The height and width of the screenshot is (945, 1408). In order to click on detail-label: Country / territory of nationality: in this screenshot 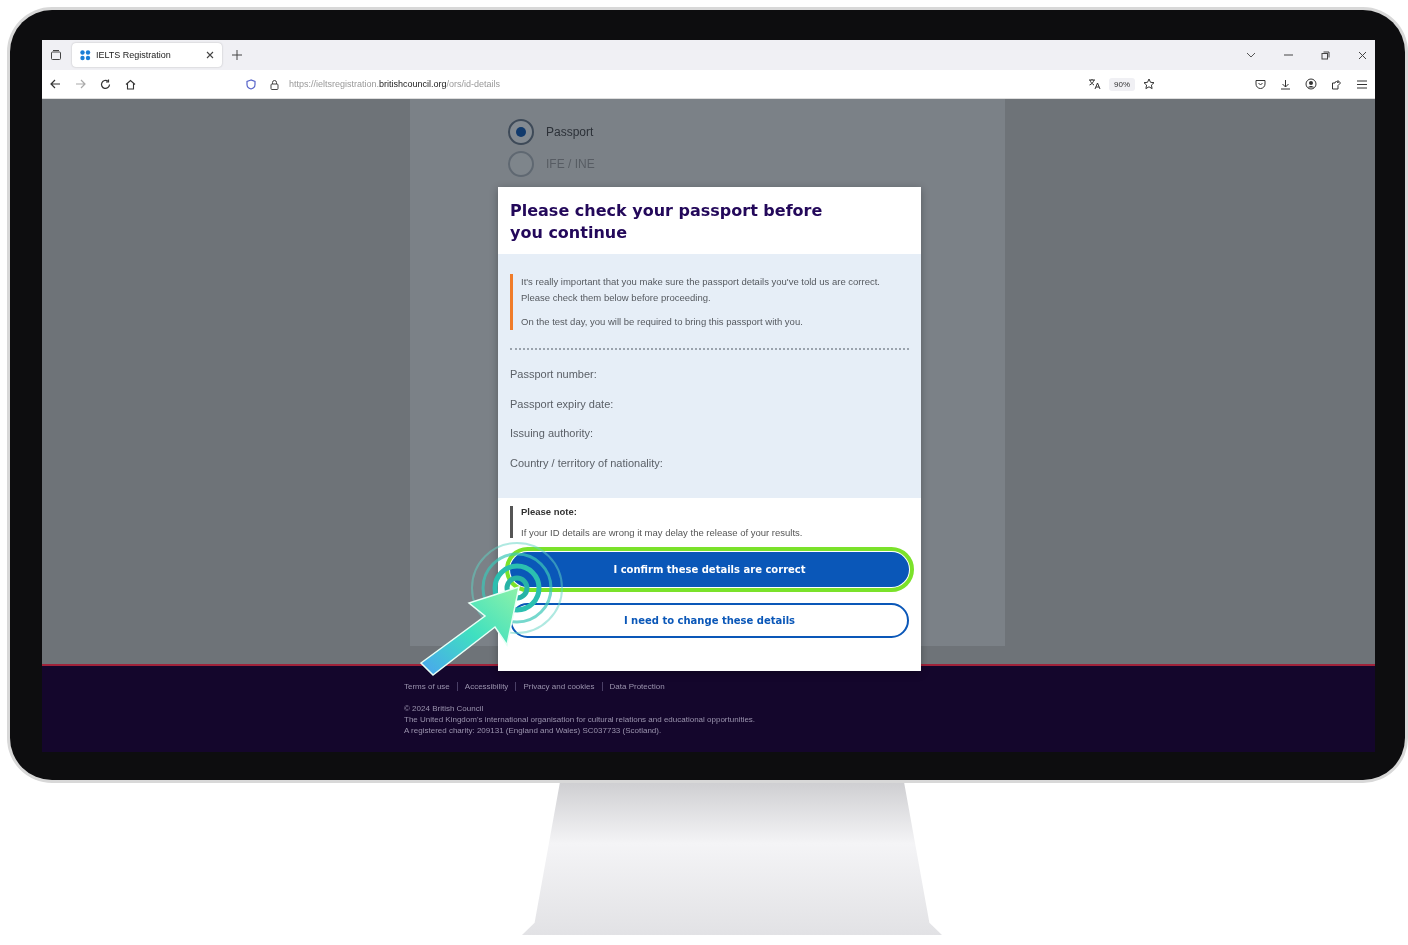, I will do `click(587, 463)`.